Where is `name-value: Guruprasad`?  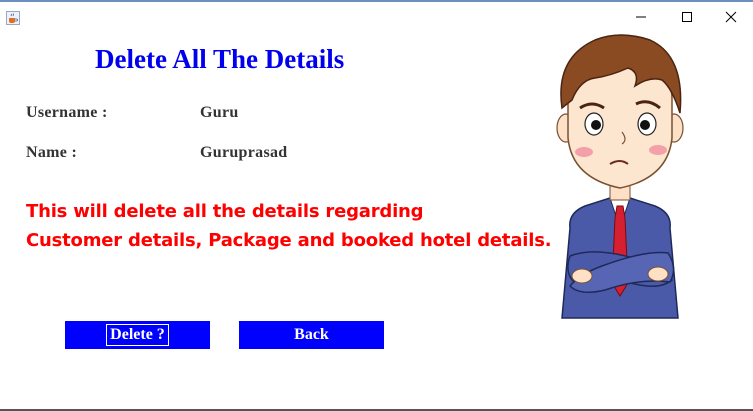
name-value: Guruprasad is located at coordinates (244, 152).